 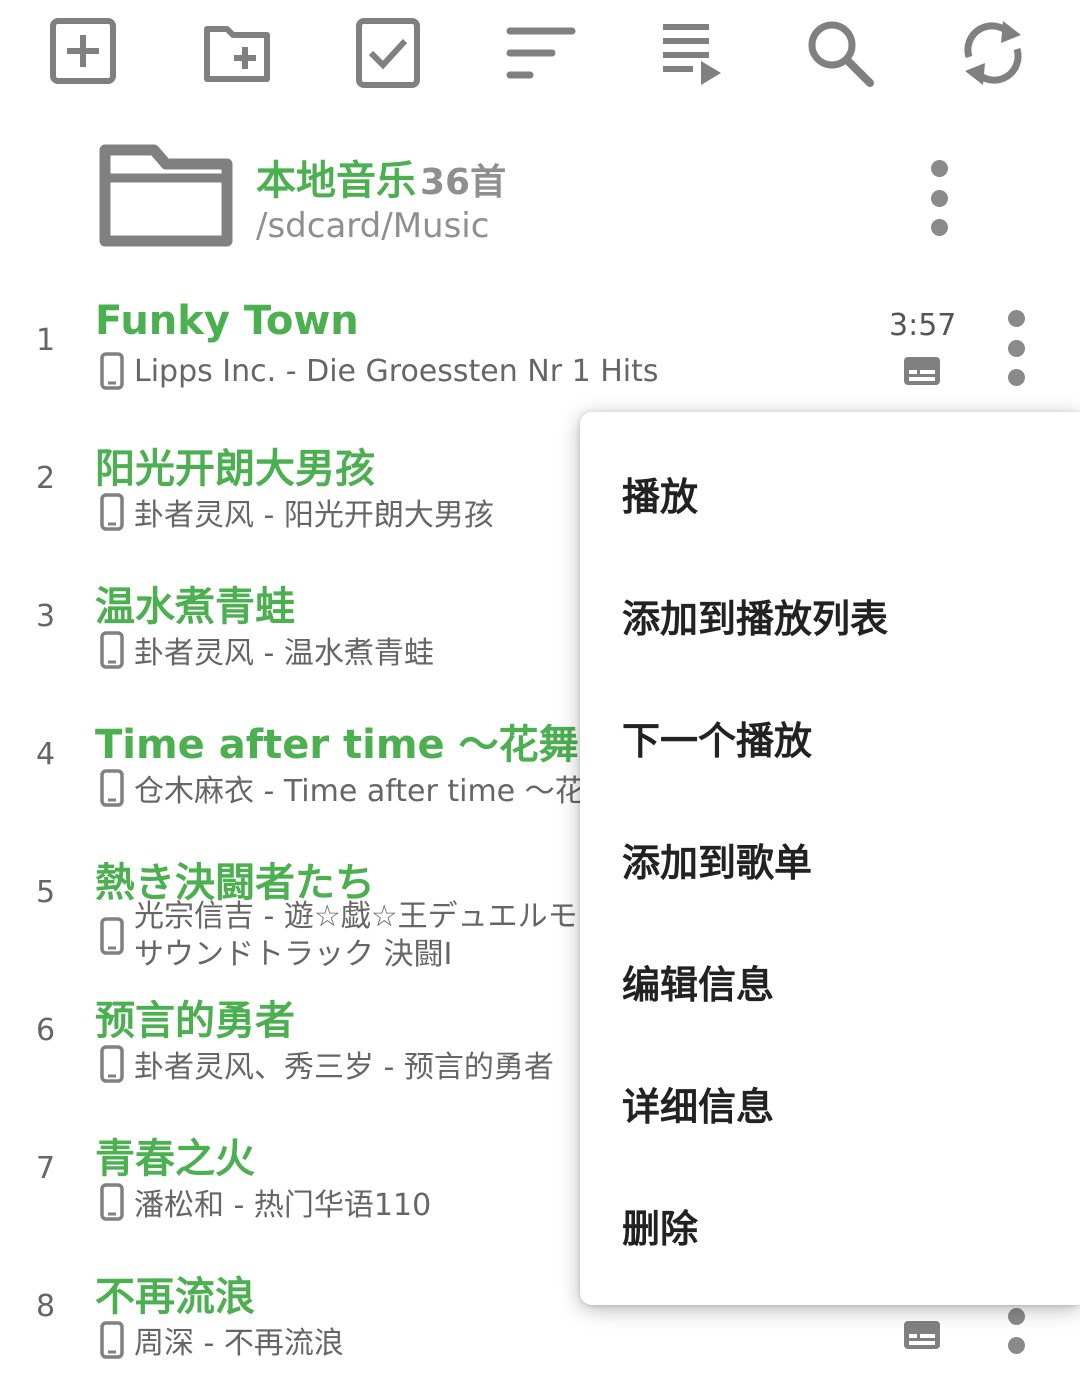 I want to click on folder-name: 本地音乐, so click(x=336, y=181).